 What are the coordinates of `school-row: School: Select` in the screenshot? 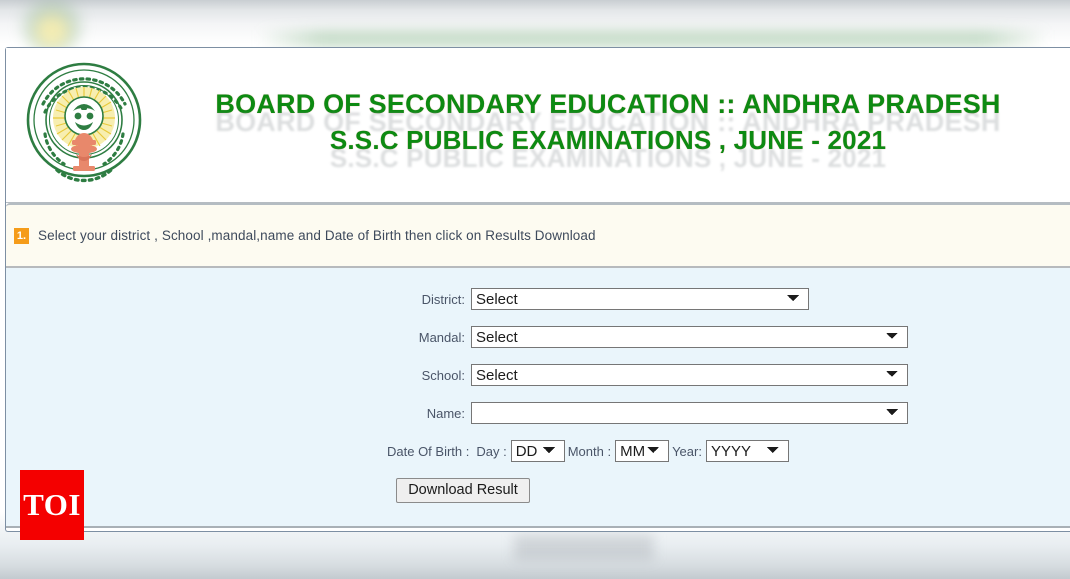 It's located at (538, 375).